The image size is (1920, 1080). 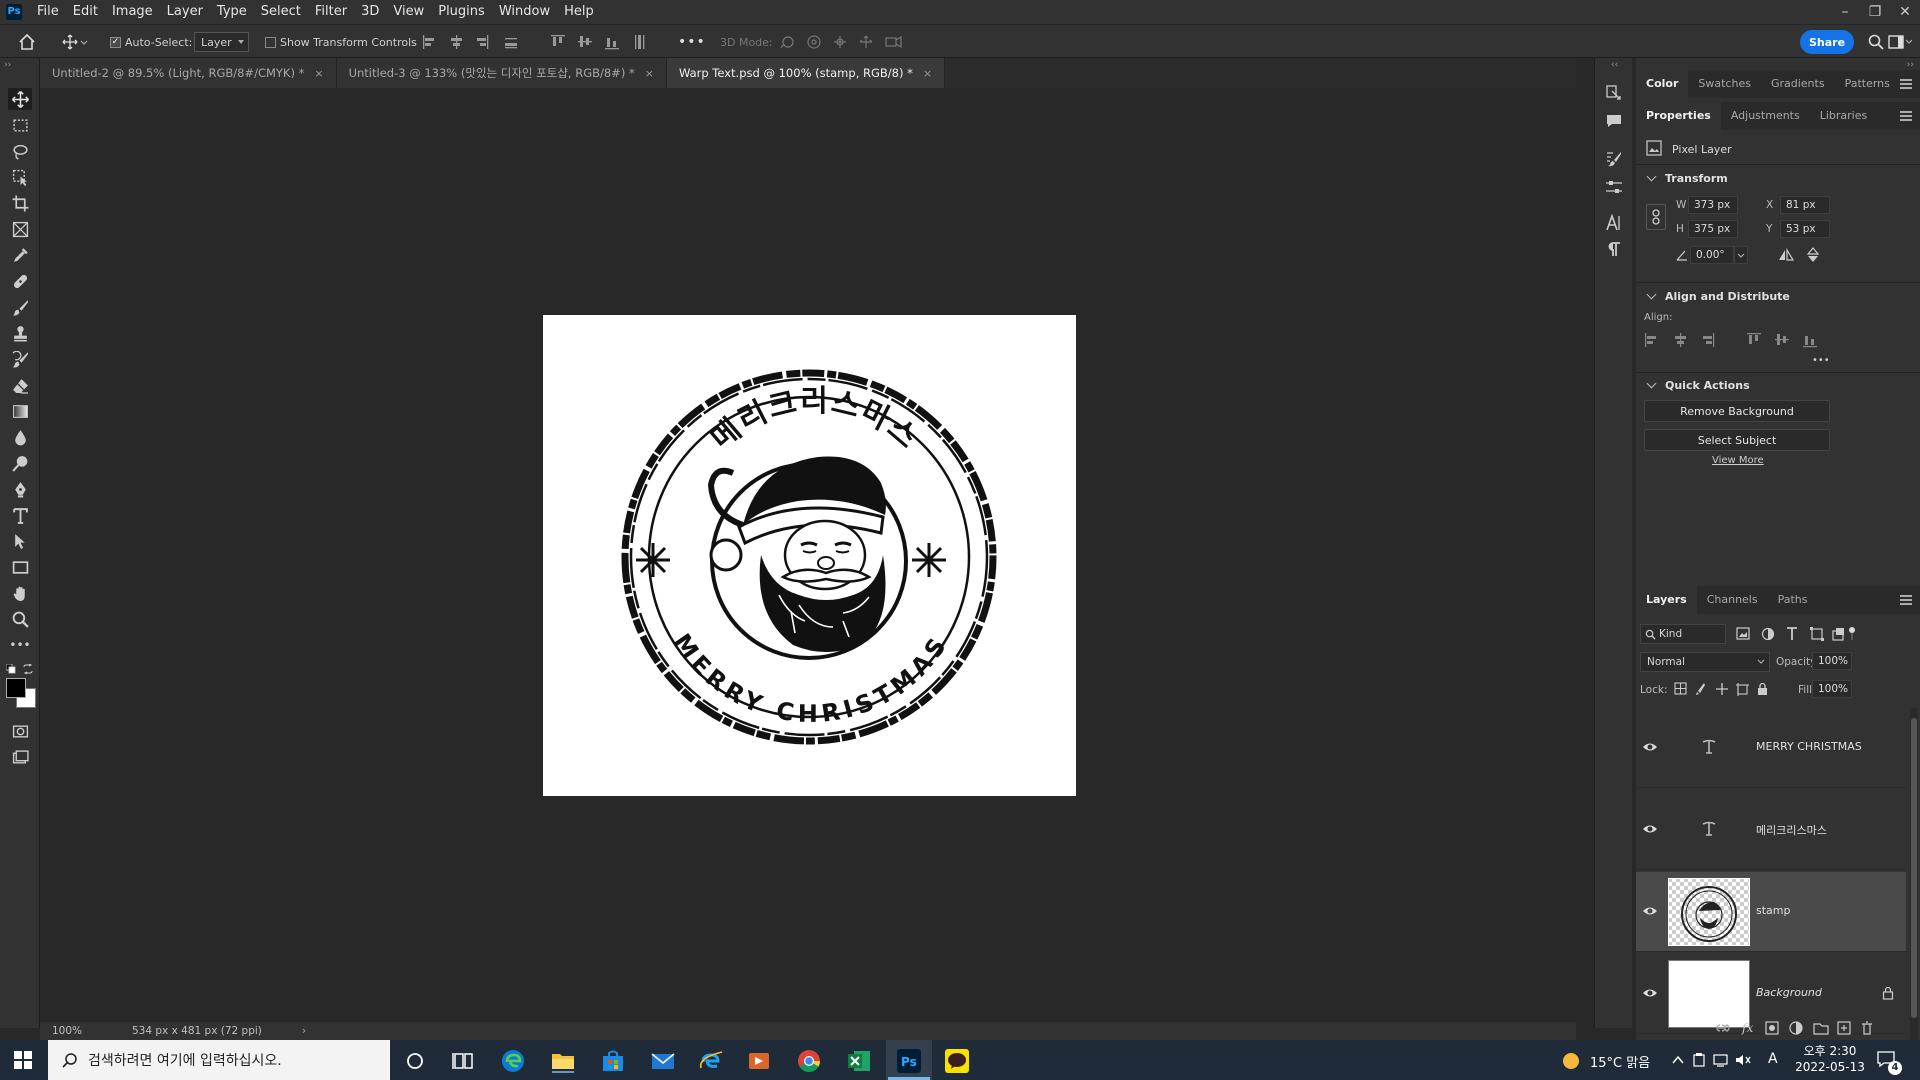 What do you see at coordinates (1614, 65) in the screenshot?
I see `collapse-dock-icon: ‹‹` at bounding box center [1614, 65].